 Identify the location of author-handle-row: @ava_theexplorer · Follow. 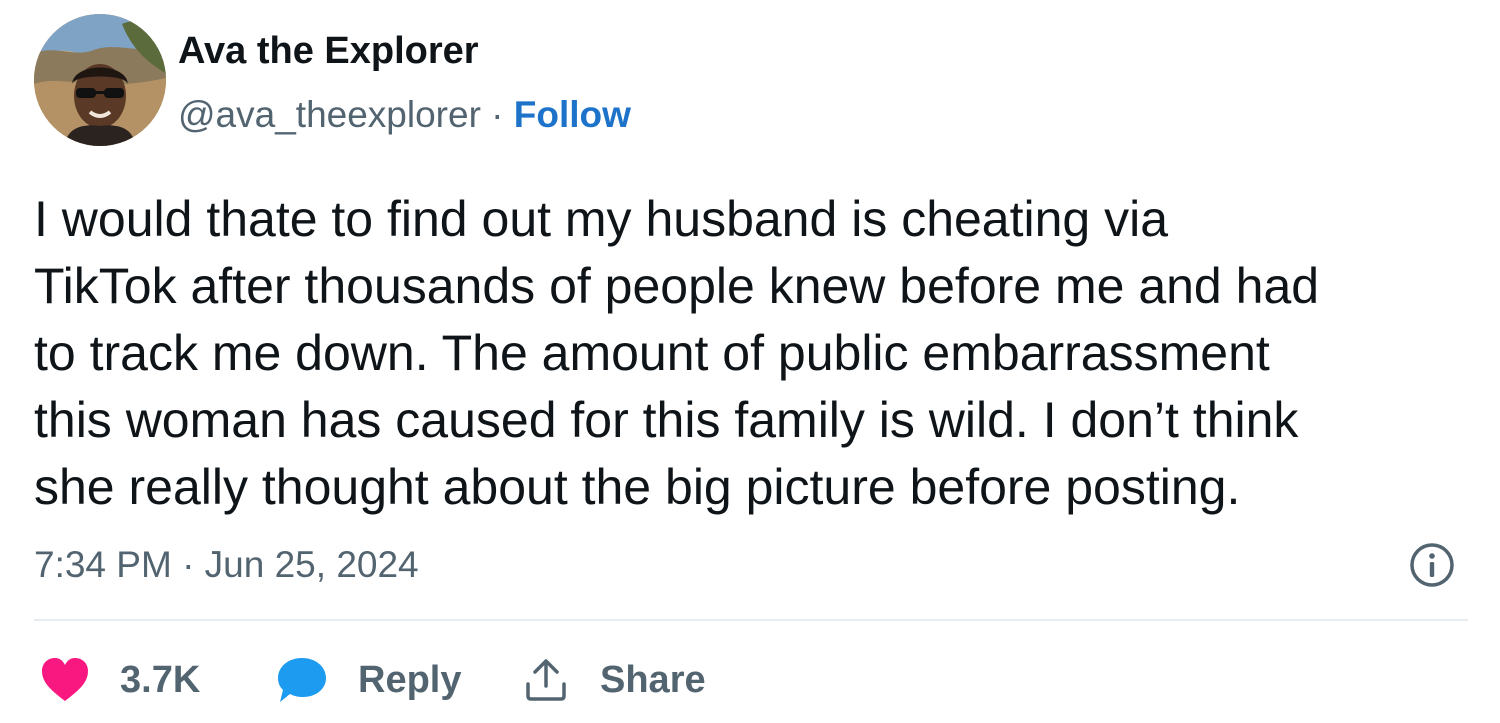
(404, 115).